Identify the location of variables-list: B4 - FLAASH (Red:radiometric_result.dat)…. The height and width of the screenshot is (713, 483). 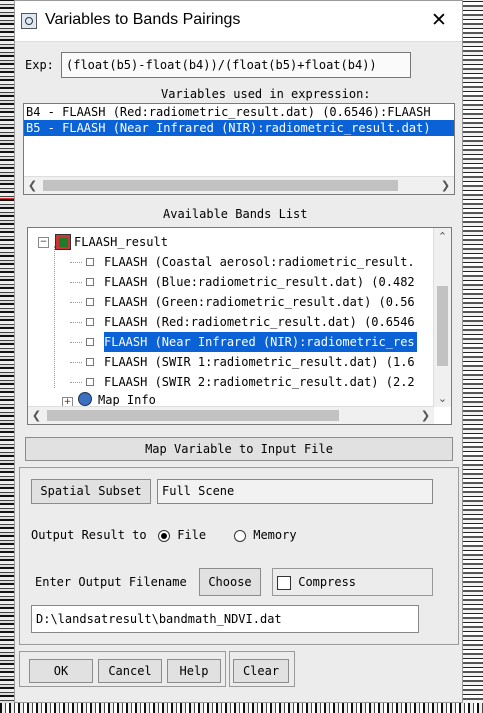
(239, 149).